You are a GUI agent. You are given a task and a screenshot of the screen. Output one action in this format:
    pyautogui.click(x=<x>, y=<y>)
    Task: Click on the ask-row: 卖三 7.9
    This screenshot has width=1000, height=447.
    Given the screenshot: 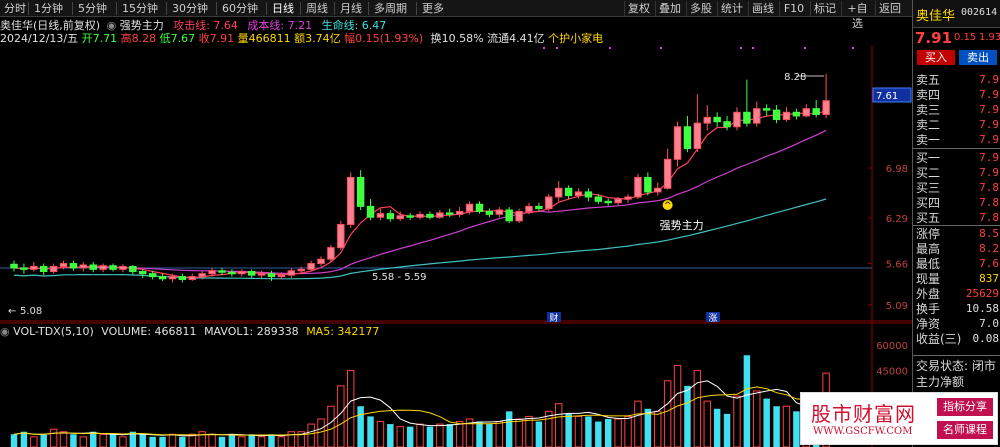 What is the action you would take?
    pyautogui.click(x=956, y=110)
    